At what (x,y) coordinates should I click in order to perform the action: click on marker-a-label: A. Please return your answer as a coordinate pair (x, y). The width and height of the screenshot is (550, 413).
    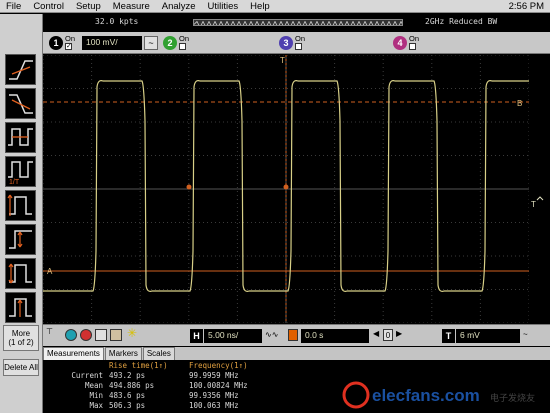
    Looking at the image, I should click on (50, 271).